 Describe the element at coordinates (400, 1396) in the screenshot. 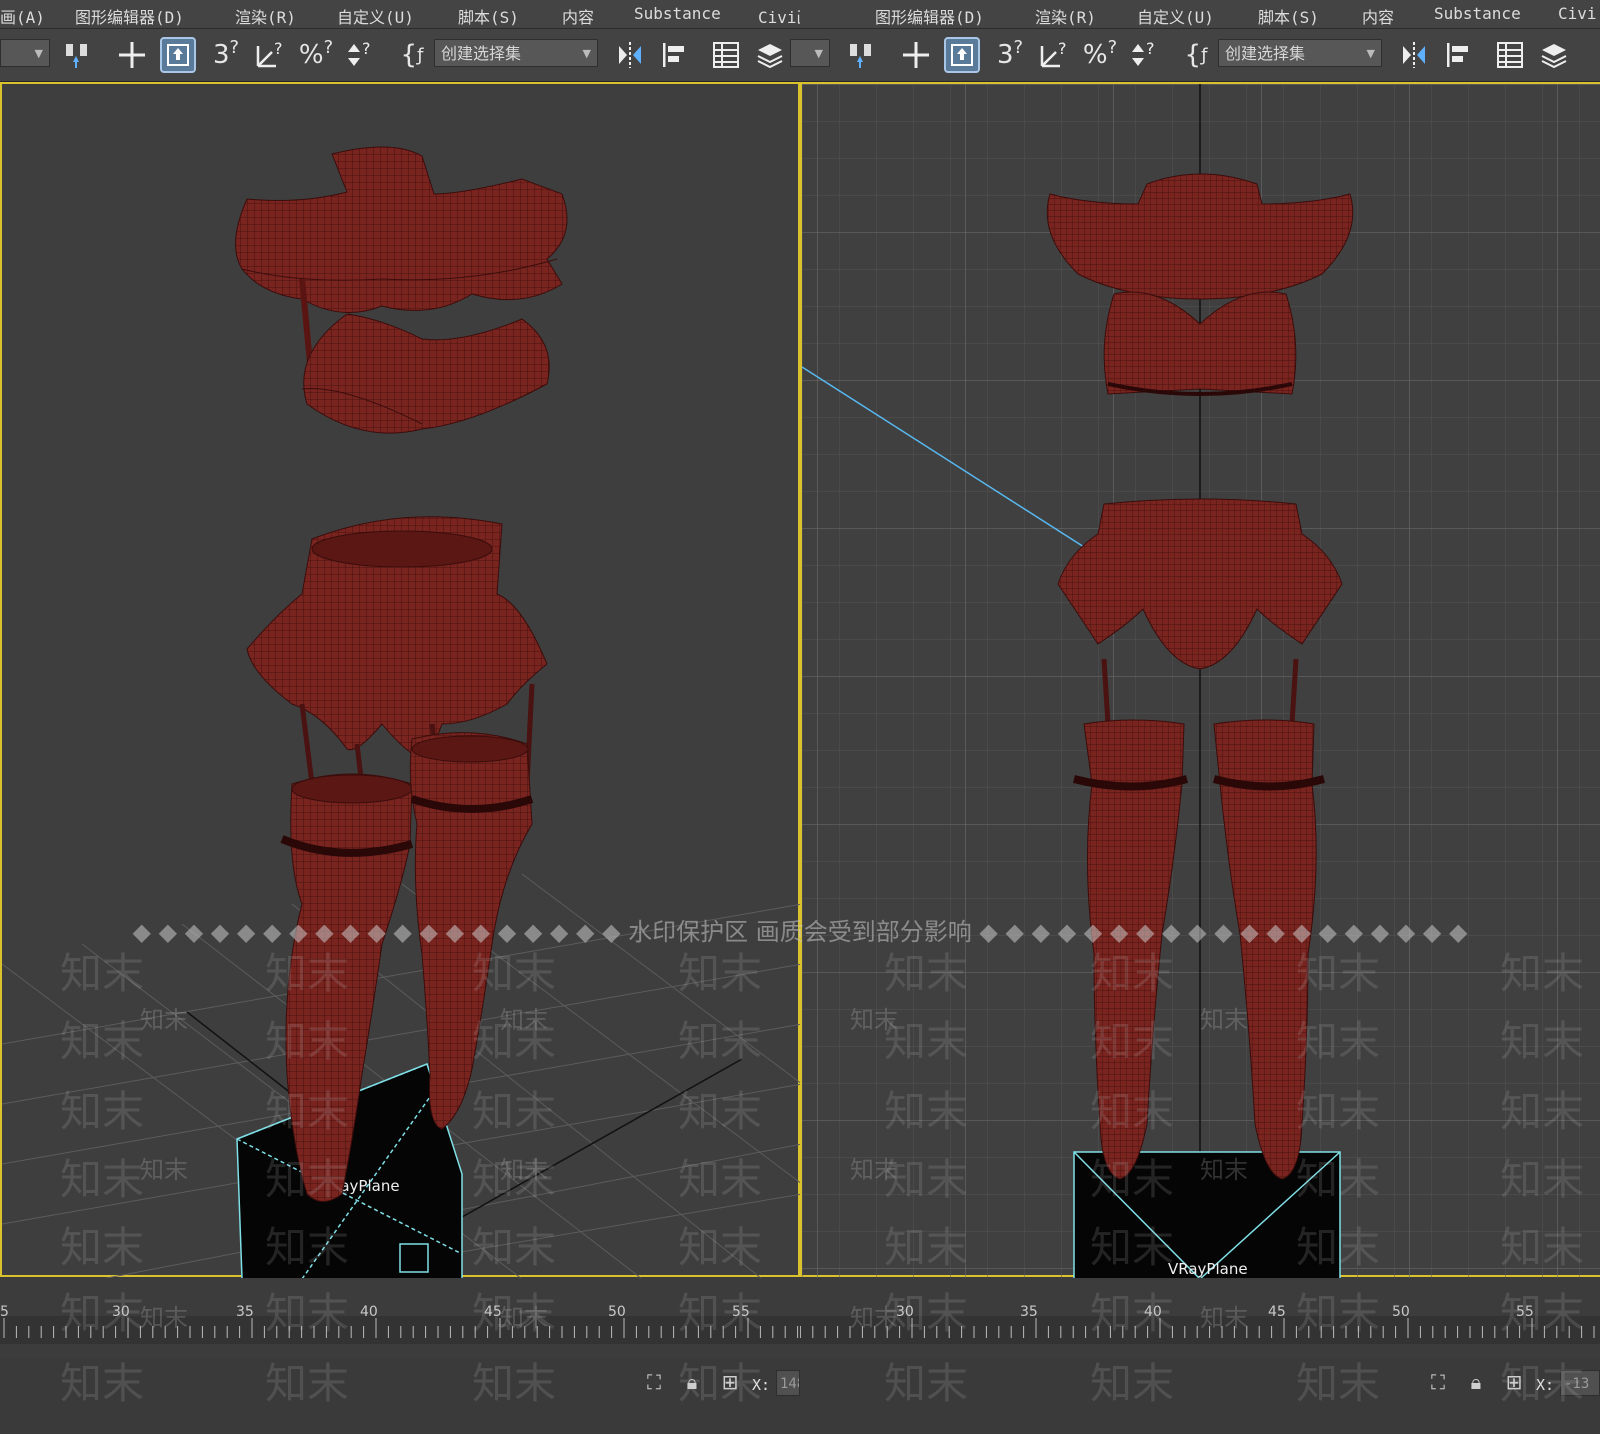

I see `status-bar: ⛶ 🔒︎ ⊞ X: 148` at that location.